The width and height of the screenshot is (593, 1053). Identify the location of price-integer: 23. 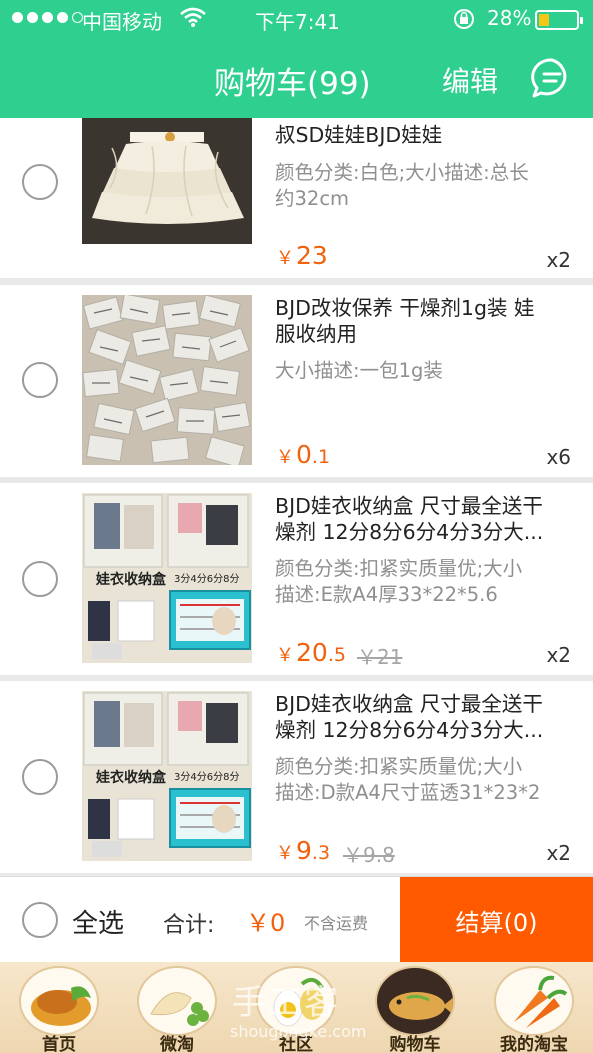
(312, 255).